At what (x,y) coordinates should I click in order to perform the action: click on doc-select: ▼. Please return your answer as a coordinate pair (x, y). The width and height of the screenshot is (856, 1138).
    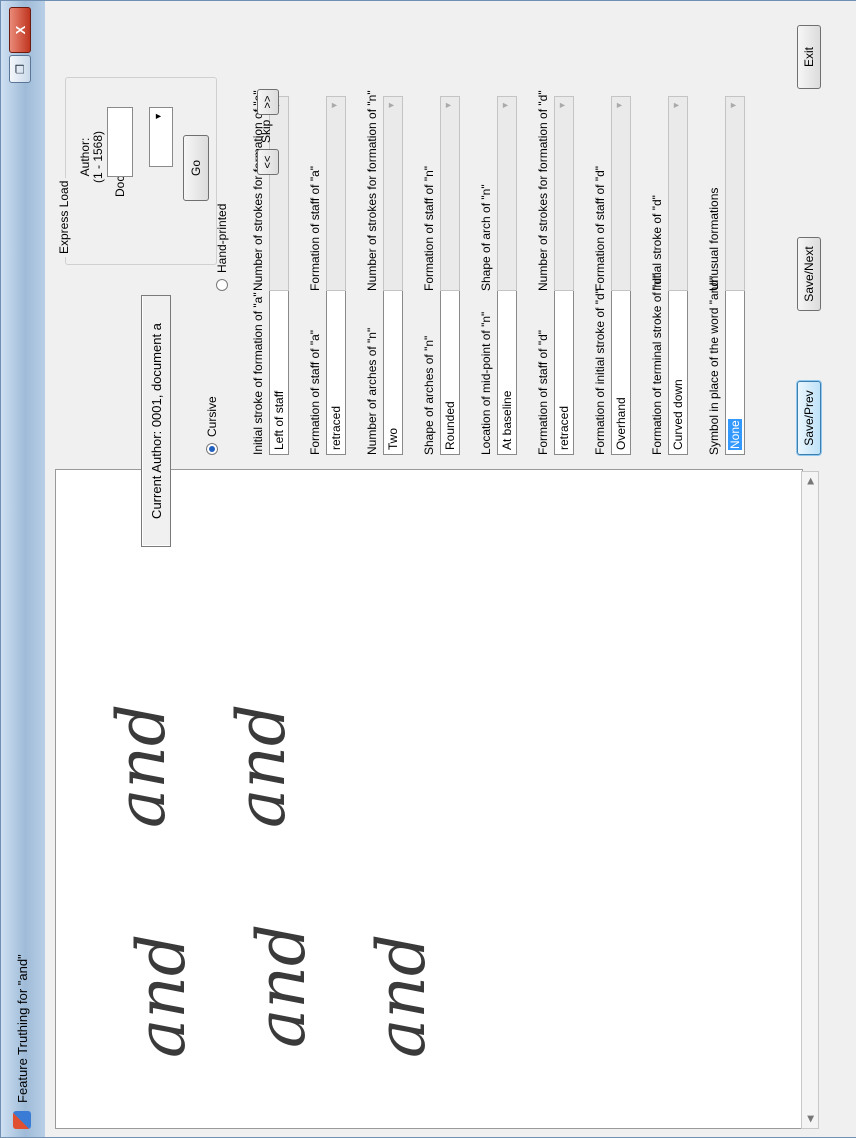
    Looking at the image, I should click on (161, 137).